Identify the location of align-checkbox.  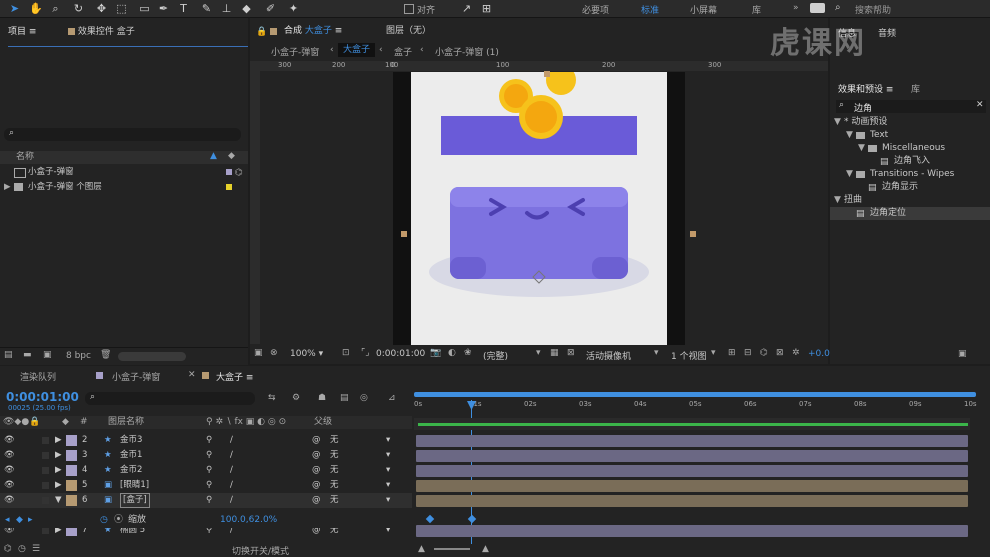
(409, 9).